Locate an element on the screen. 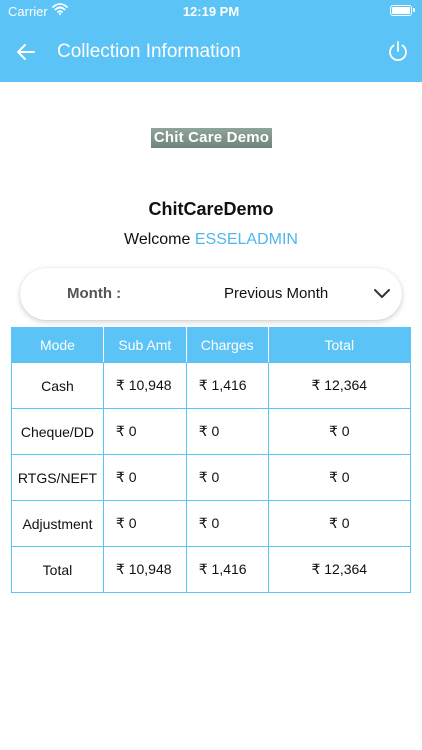  header-charges: Charges is located at coordinates (227, 345).